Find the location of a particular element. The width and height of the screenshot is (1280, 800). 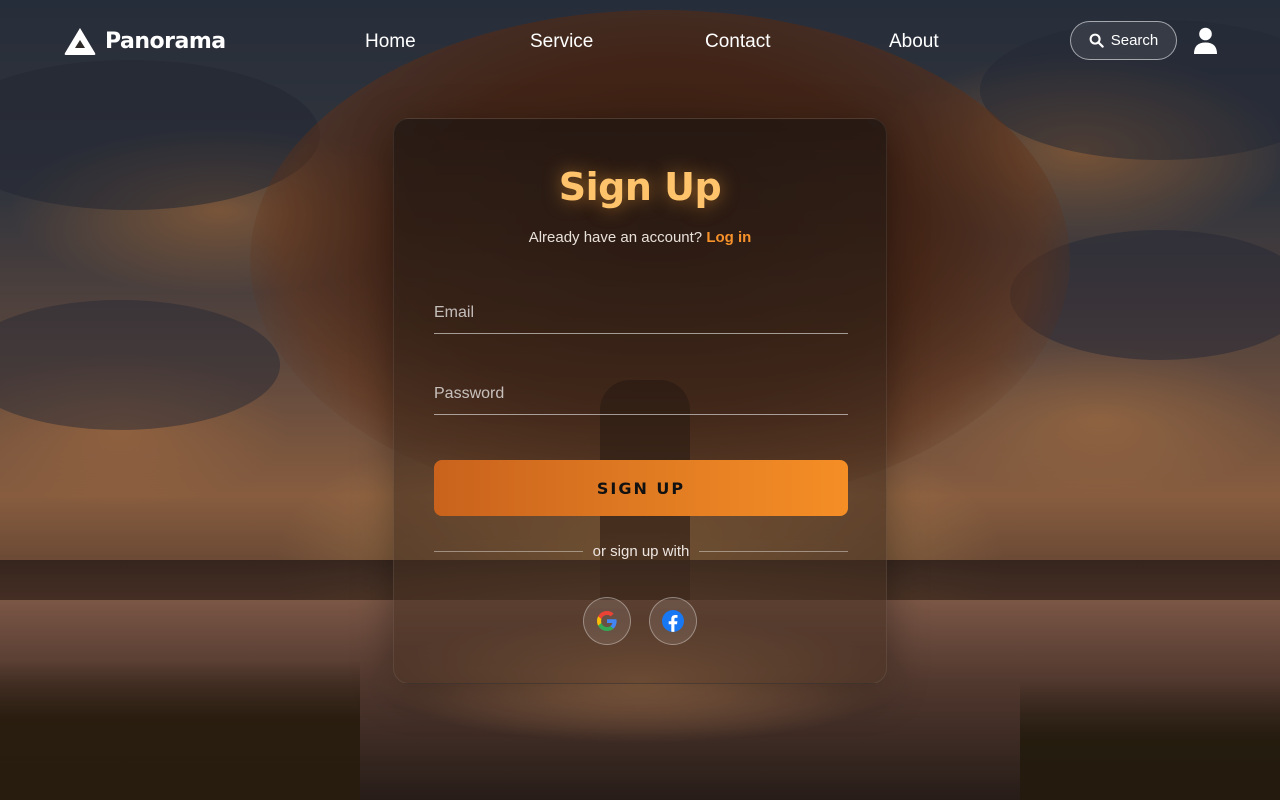

nav-link-home: Home is located at coordinates (390, 42).